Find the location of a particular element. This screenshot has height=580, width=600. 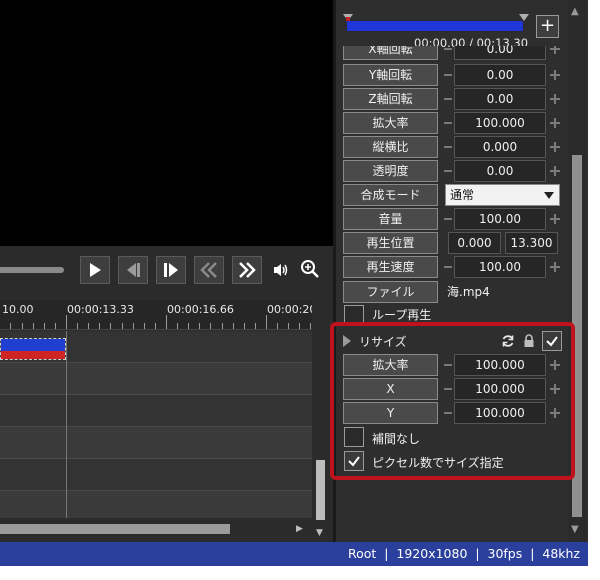

transport-controls is located at coordinates (166, 271).